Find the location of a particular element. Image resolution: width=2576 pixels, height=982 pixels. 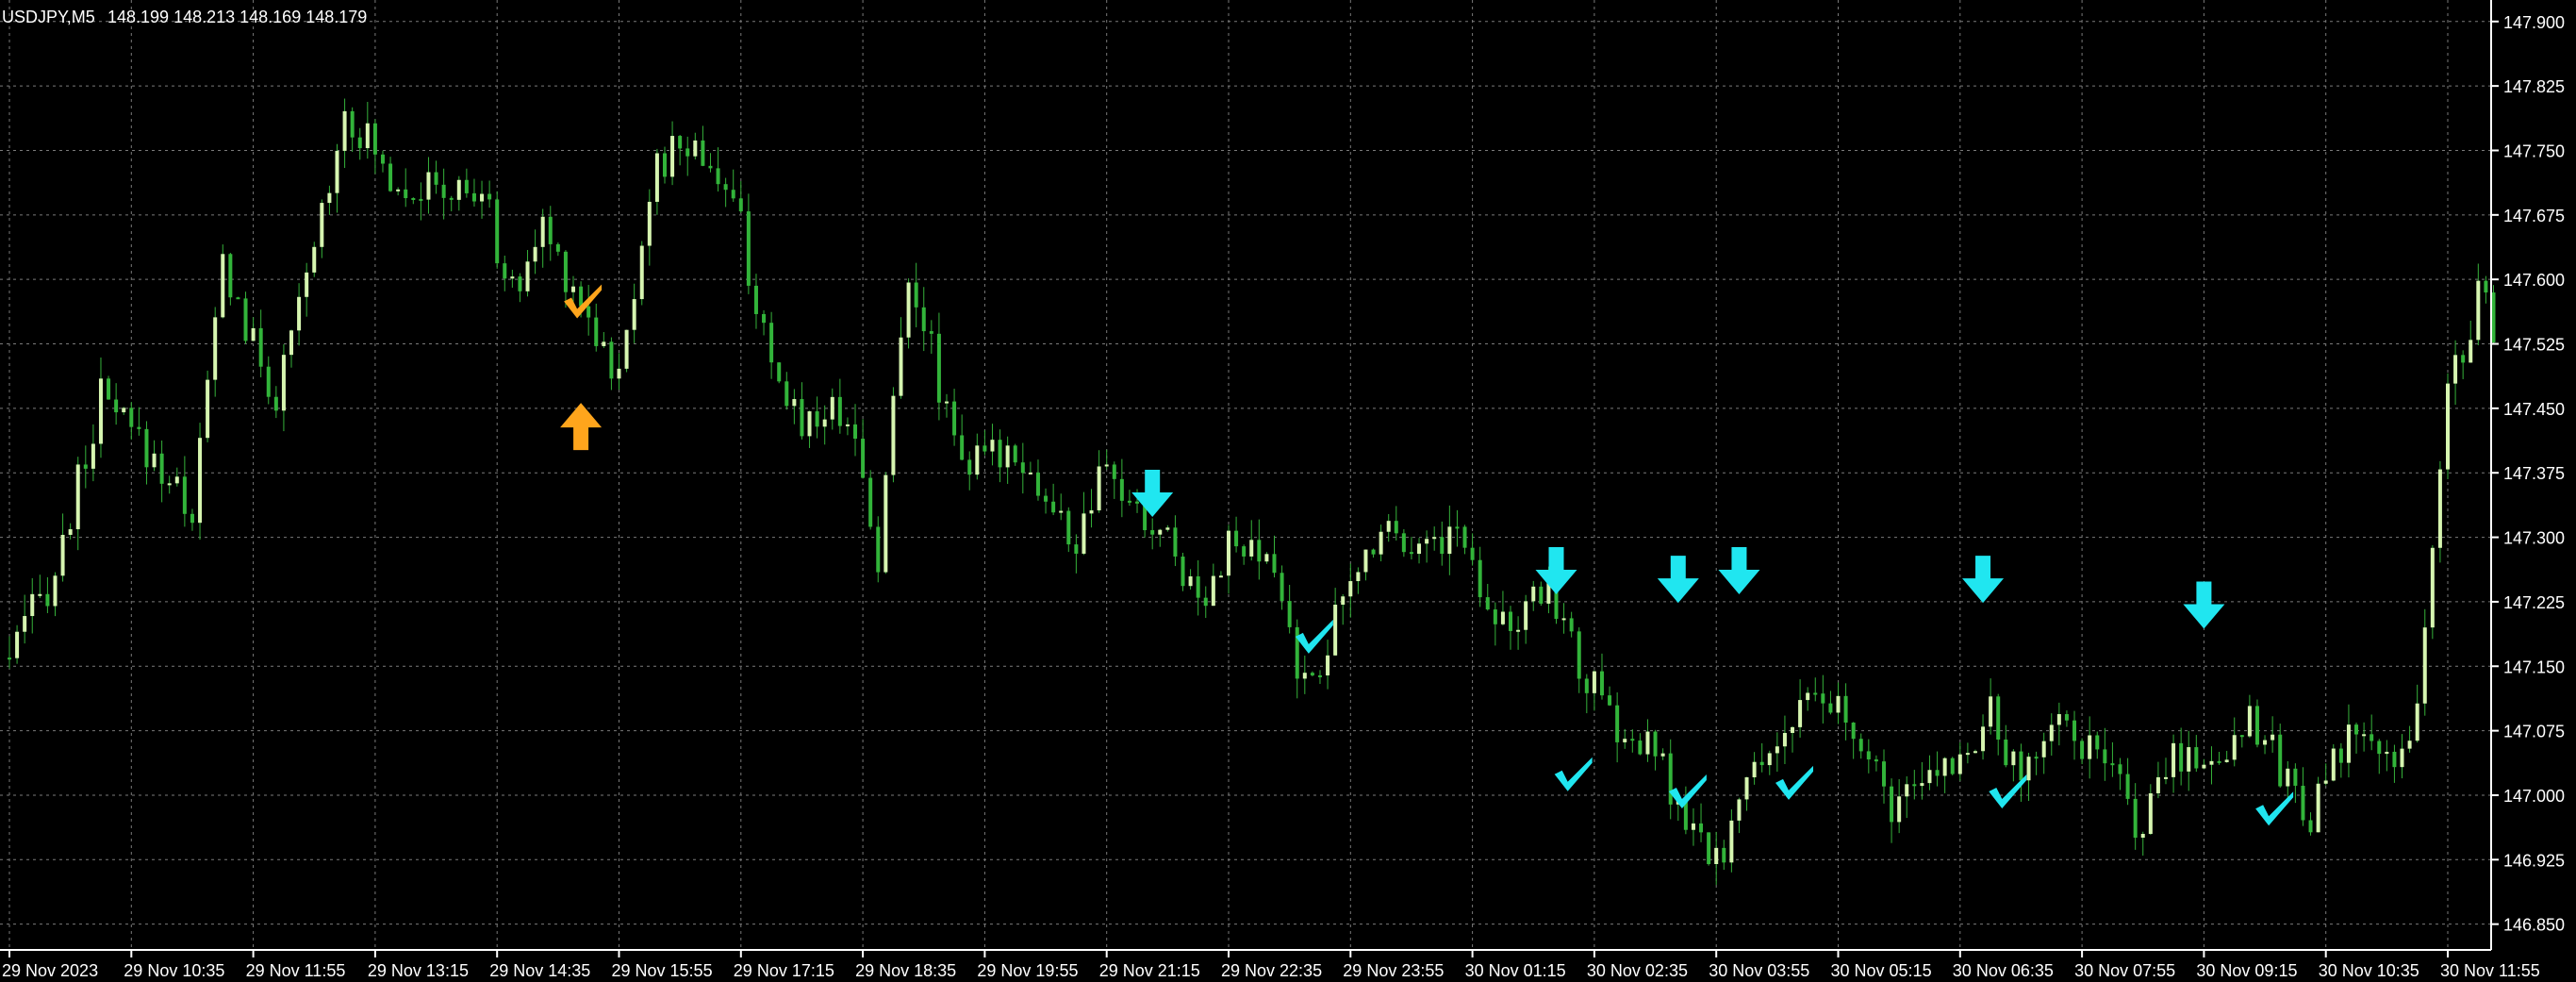

x-tick-label: 30 Nov 06:35 is located at coordinates (2003, 970).